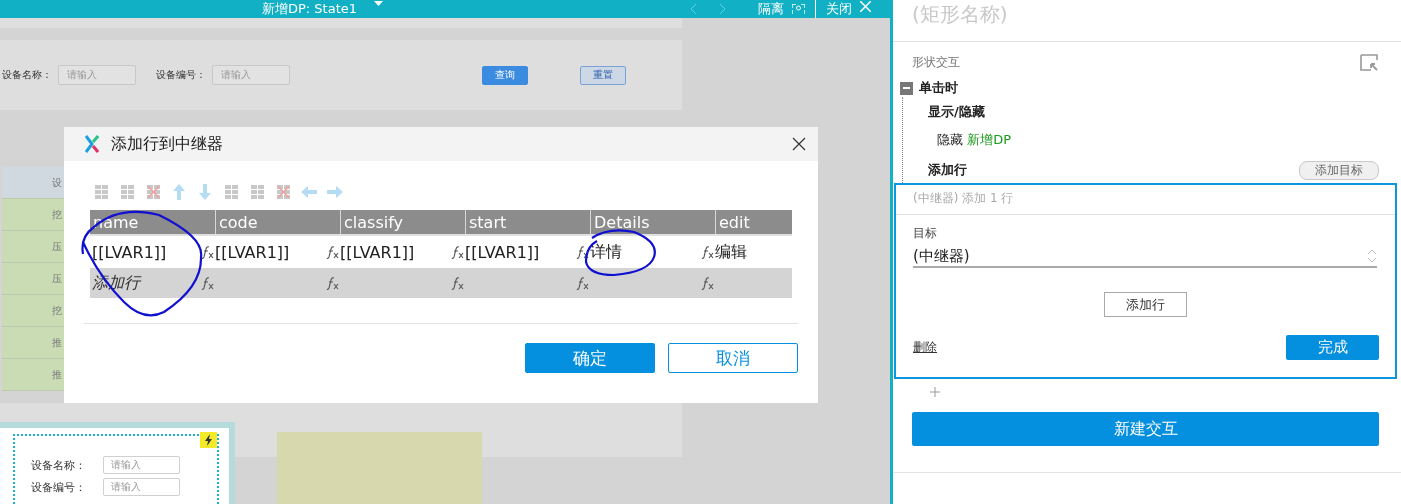 This screenshot has width=1401, height=504. Describe the element at coordinates (378, 4) in the screenshot. I see `caret-icon` at that location.